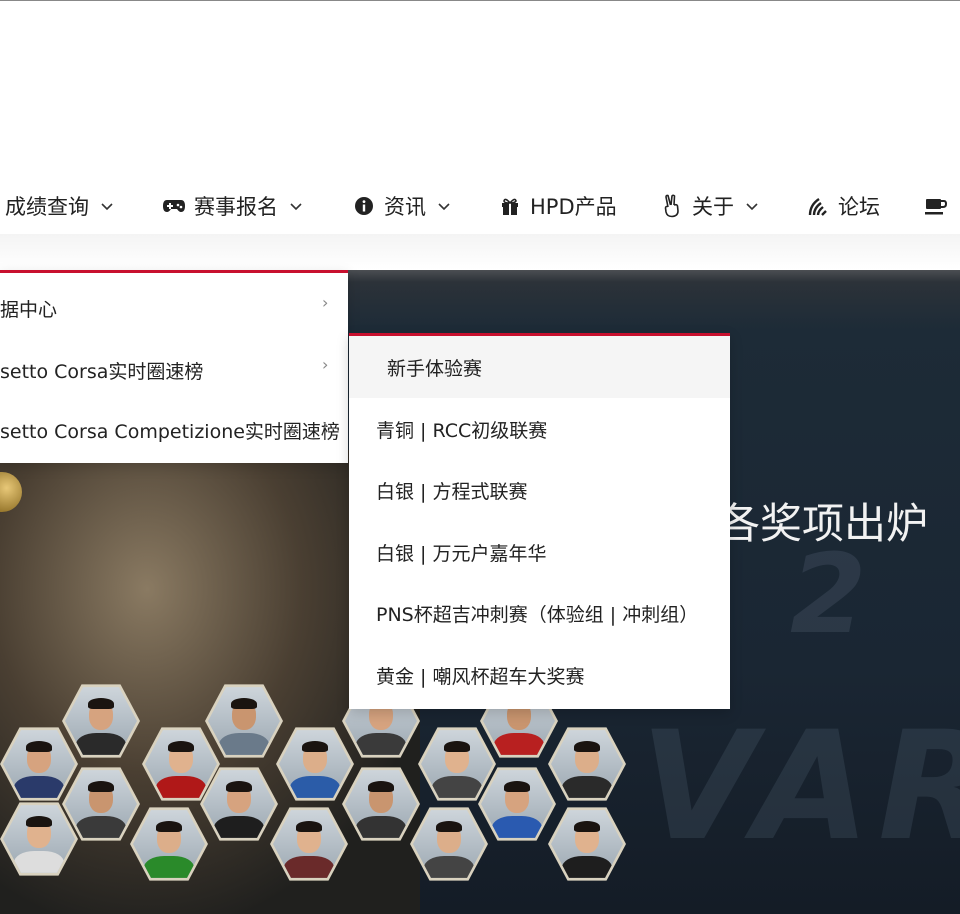 The height and width of the screenshot is (914, 960). What do you see at coordinates (823, 523) in the screenshot?
I see `hero-title: 各奖项出炉` at bounding box center [823, 523].